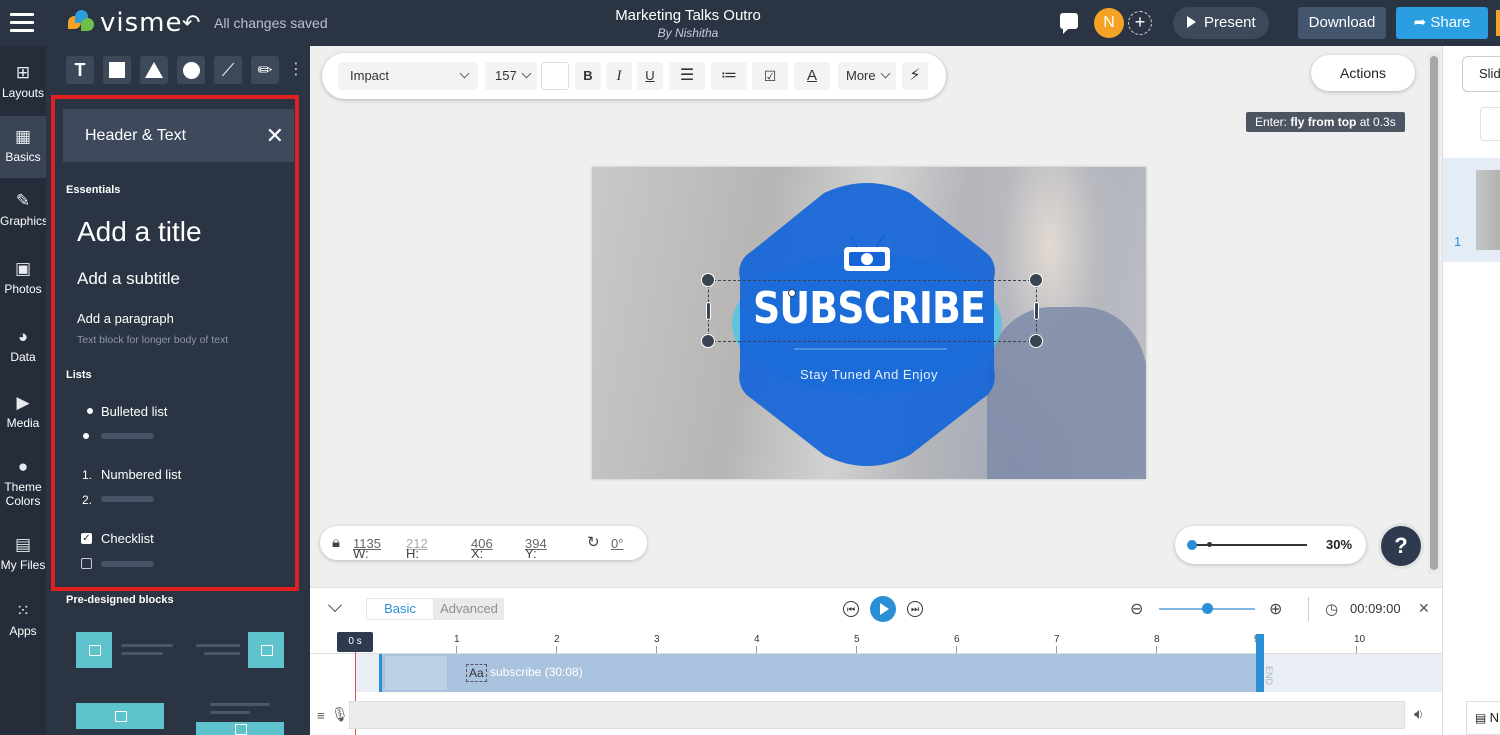 This screenshot has width=1500, height=735. What do you see at coordinates (191, 23) in the screenshot?
I see `undo-icon: ↶` at bounding box center [191, 23].